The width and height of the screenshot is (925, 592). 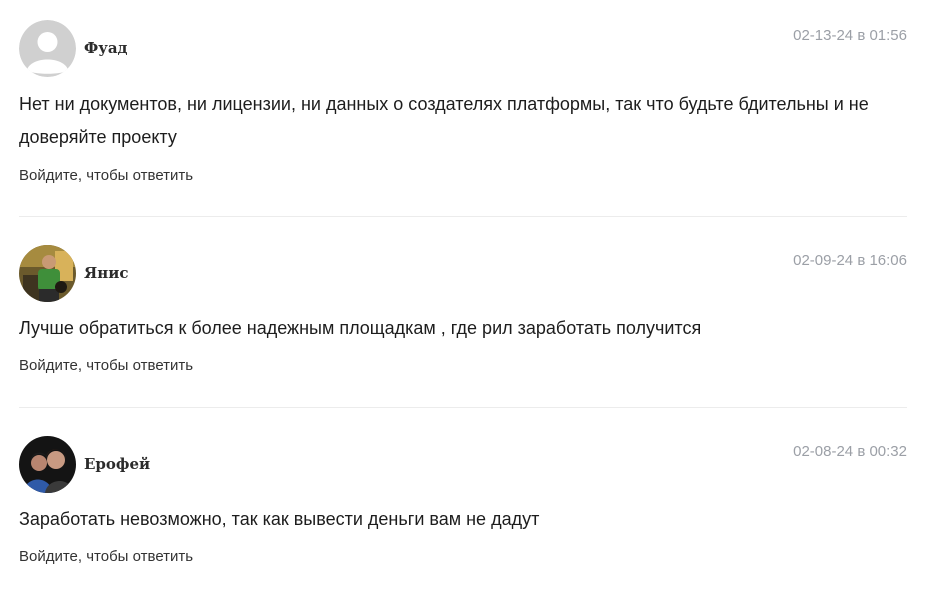 I want to click on comment-author: Ерофей, so click(x=117, y=464).